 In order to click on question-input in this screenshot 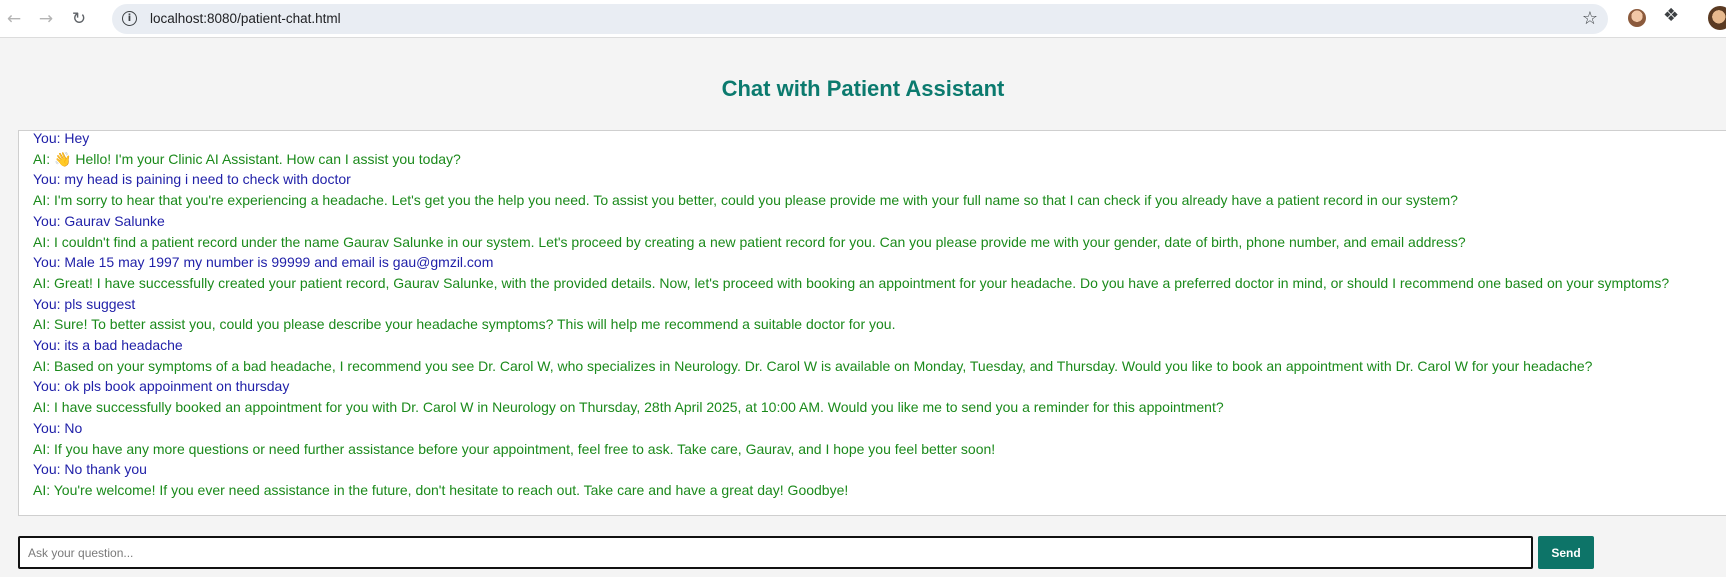, I will do `click(775, 552)`.